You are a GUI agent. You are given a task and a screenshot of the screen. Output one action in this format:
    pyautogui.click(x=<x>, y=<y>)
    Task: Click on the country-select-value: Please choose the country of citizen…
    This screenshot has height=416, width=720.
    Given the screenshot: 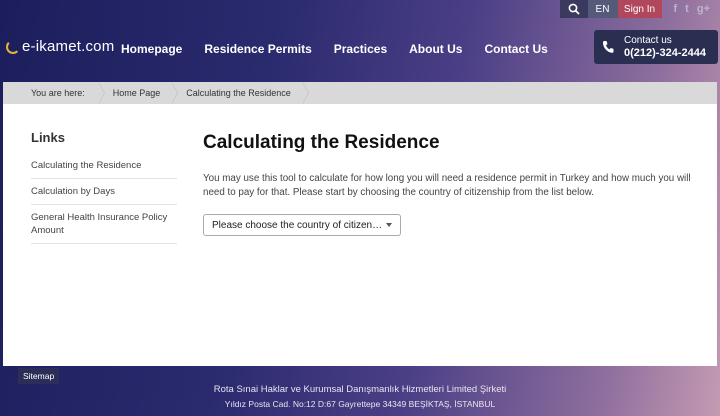 What is the action you would take?
    pyautogui.click(x=297, y=225)
    